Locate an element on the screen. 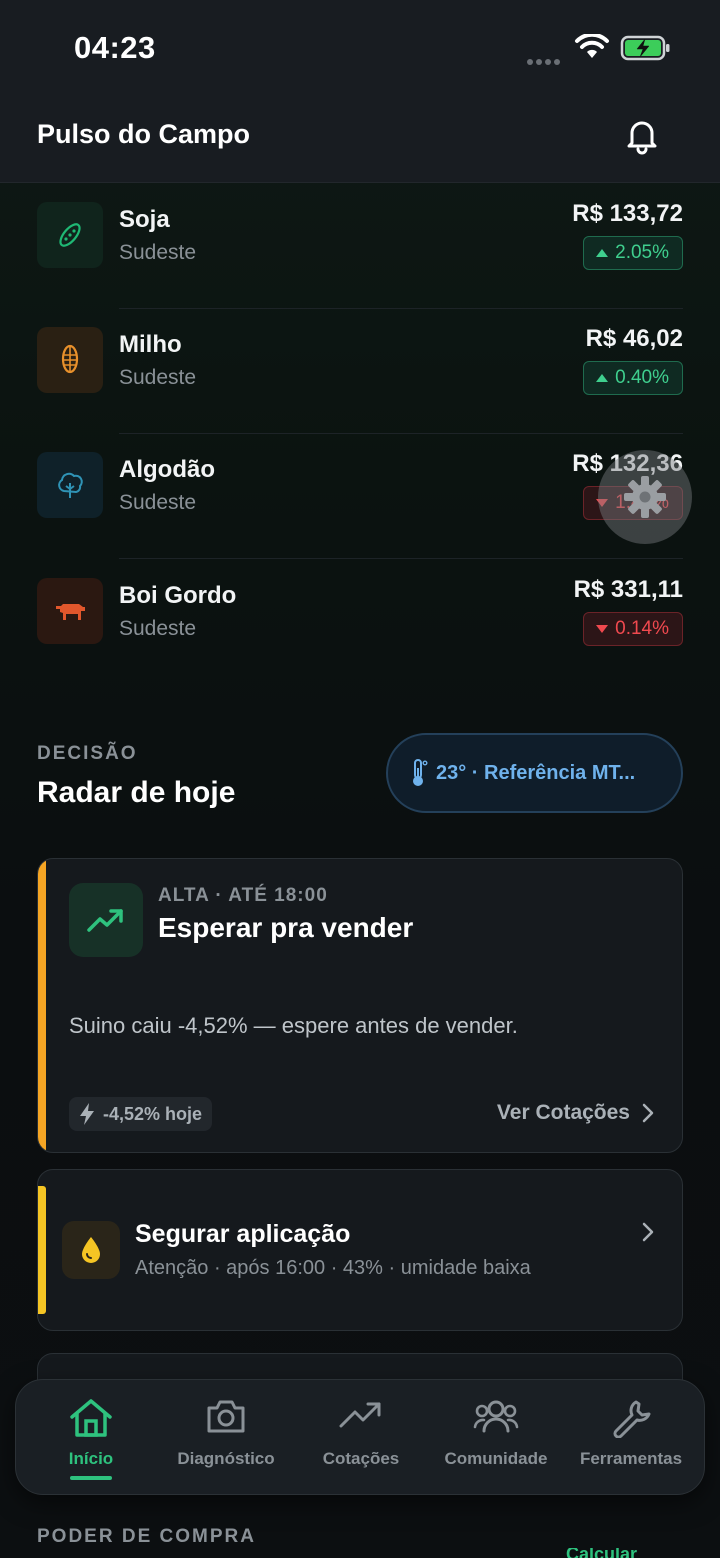  calculate-link: Calcular is located at coordinates (611, 1553).